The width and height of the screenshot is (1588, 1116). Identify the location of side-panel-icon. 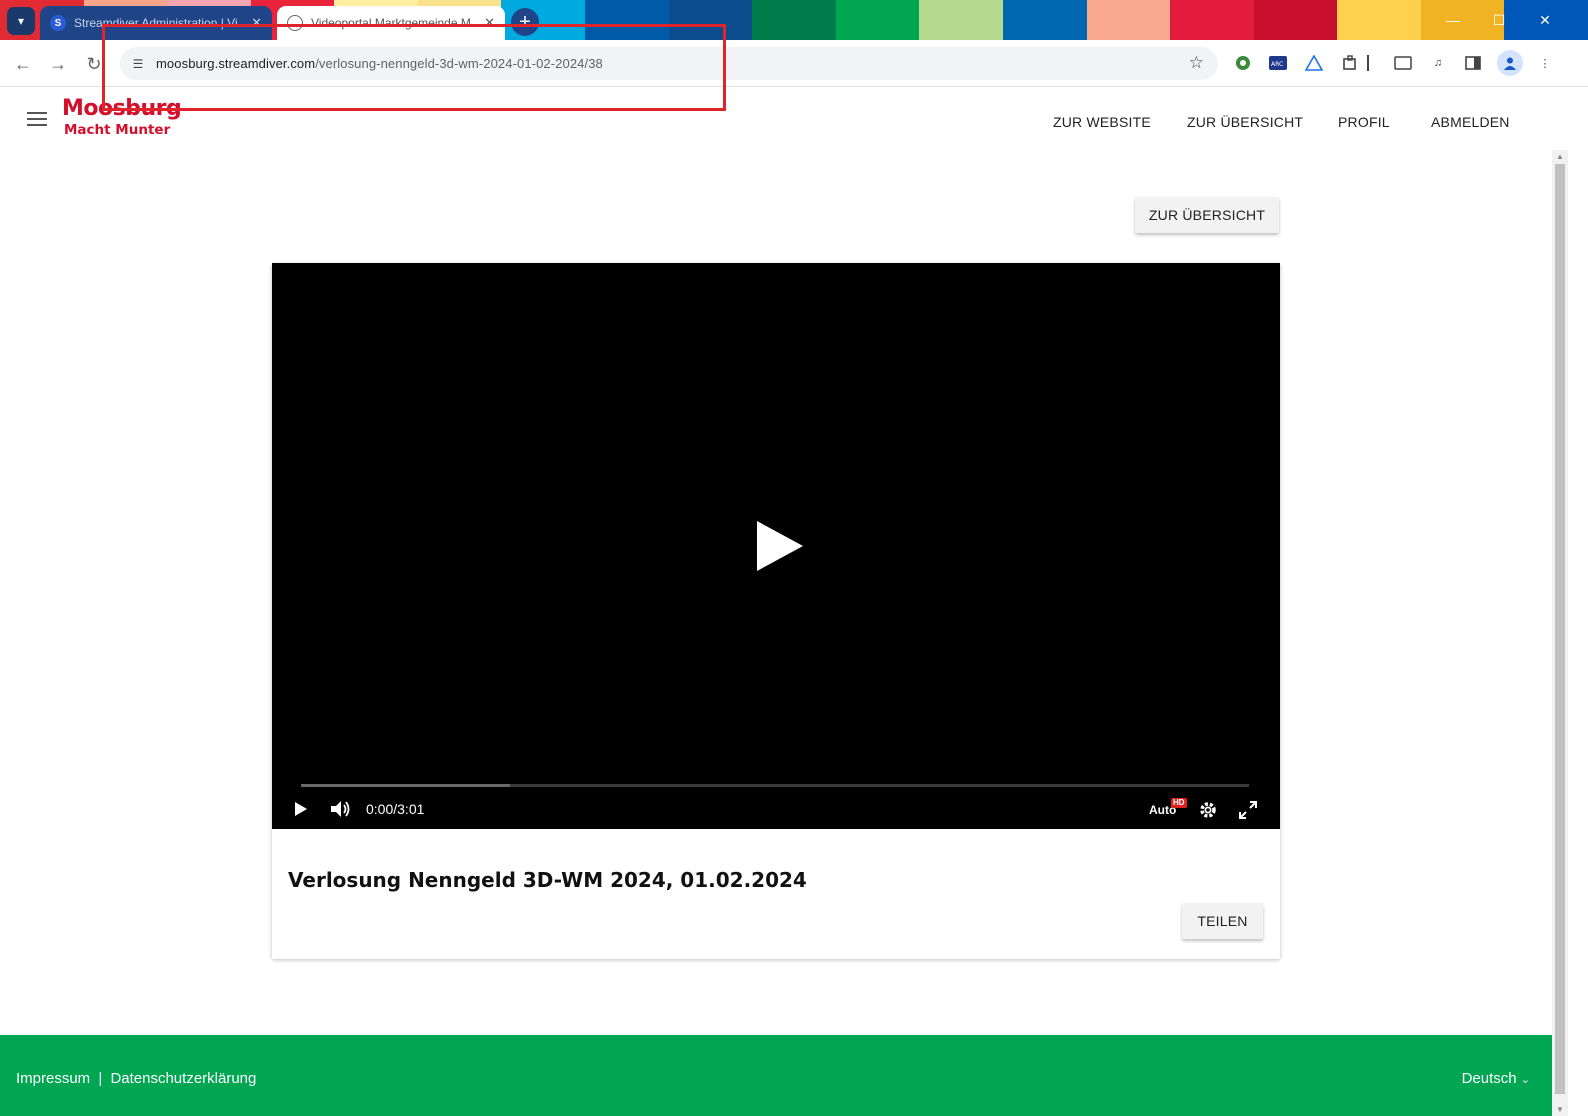
(1473, 63).